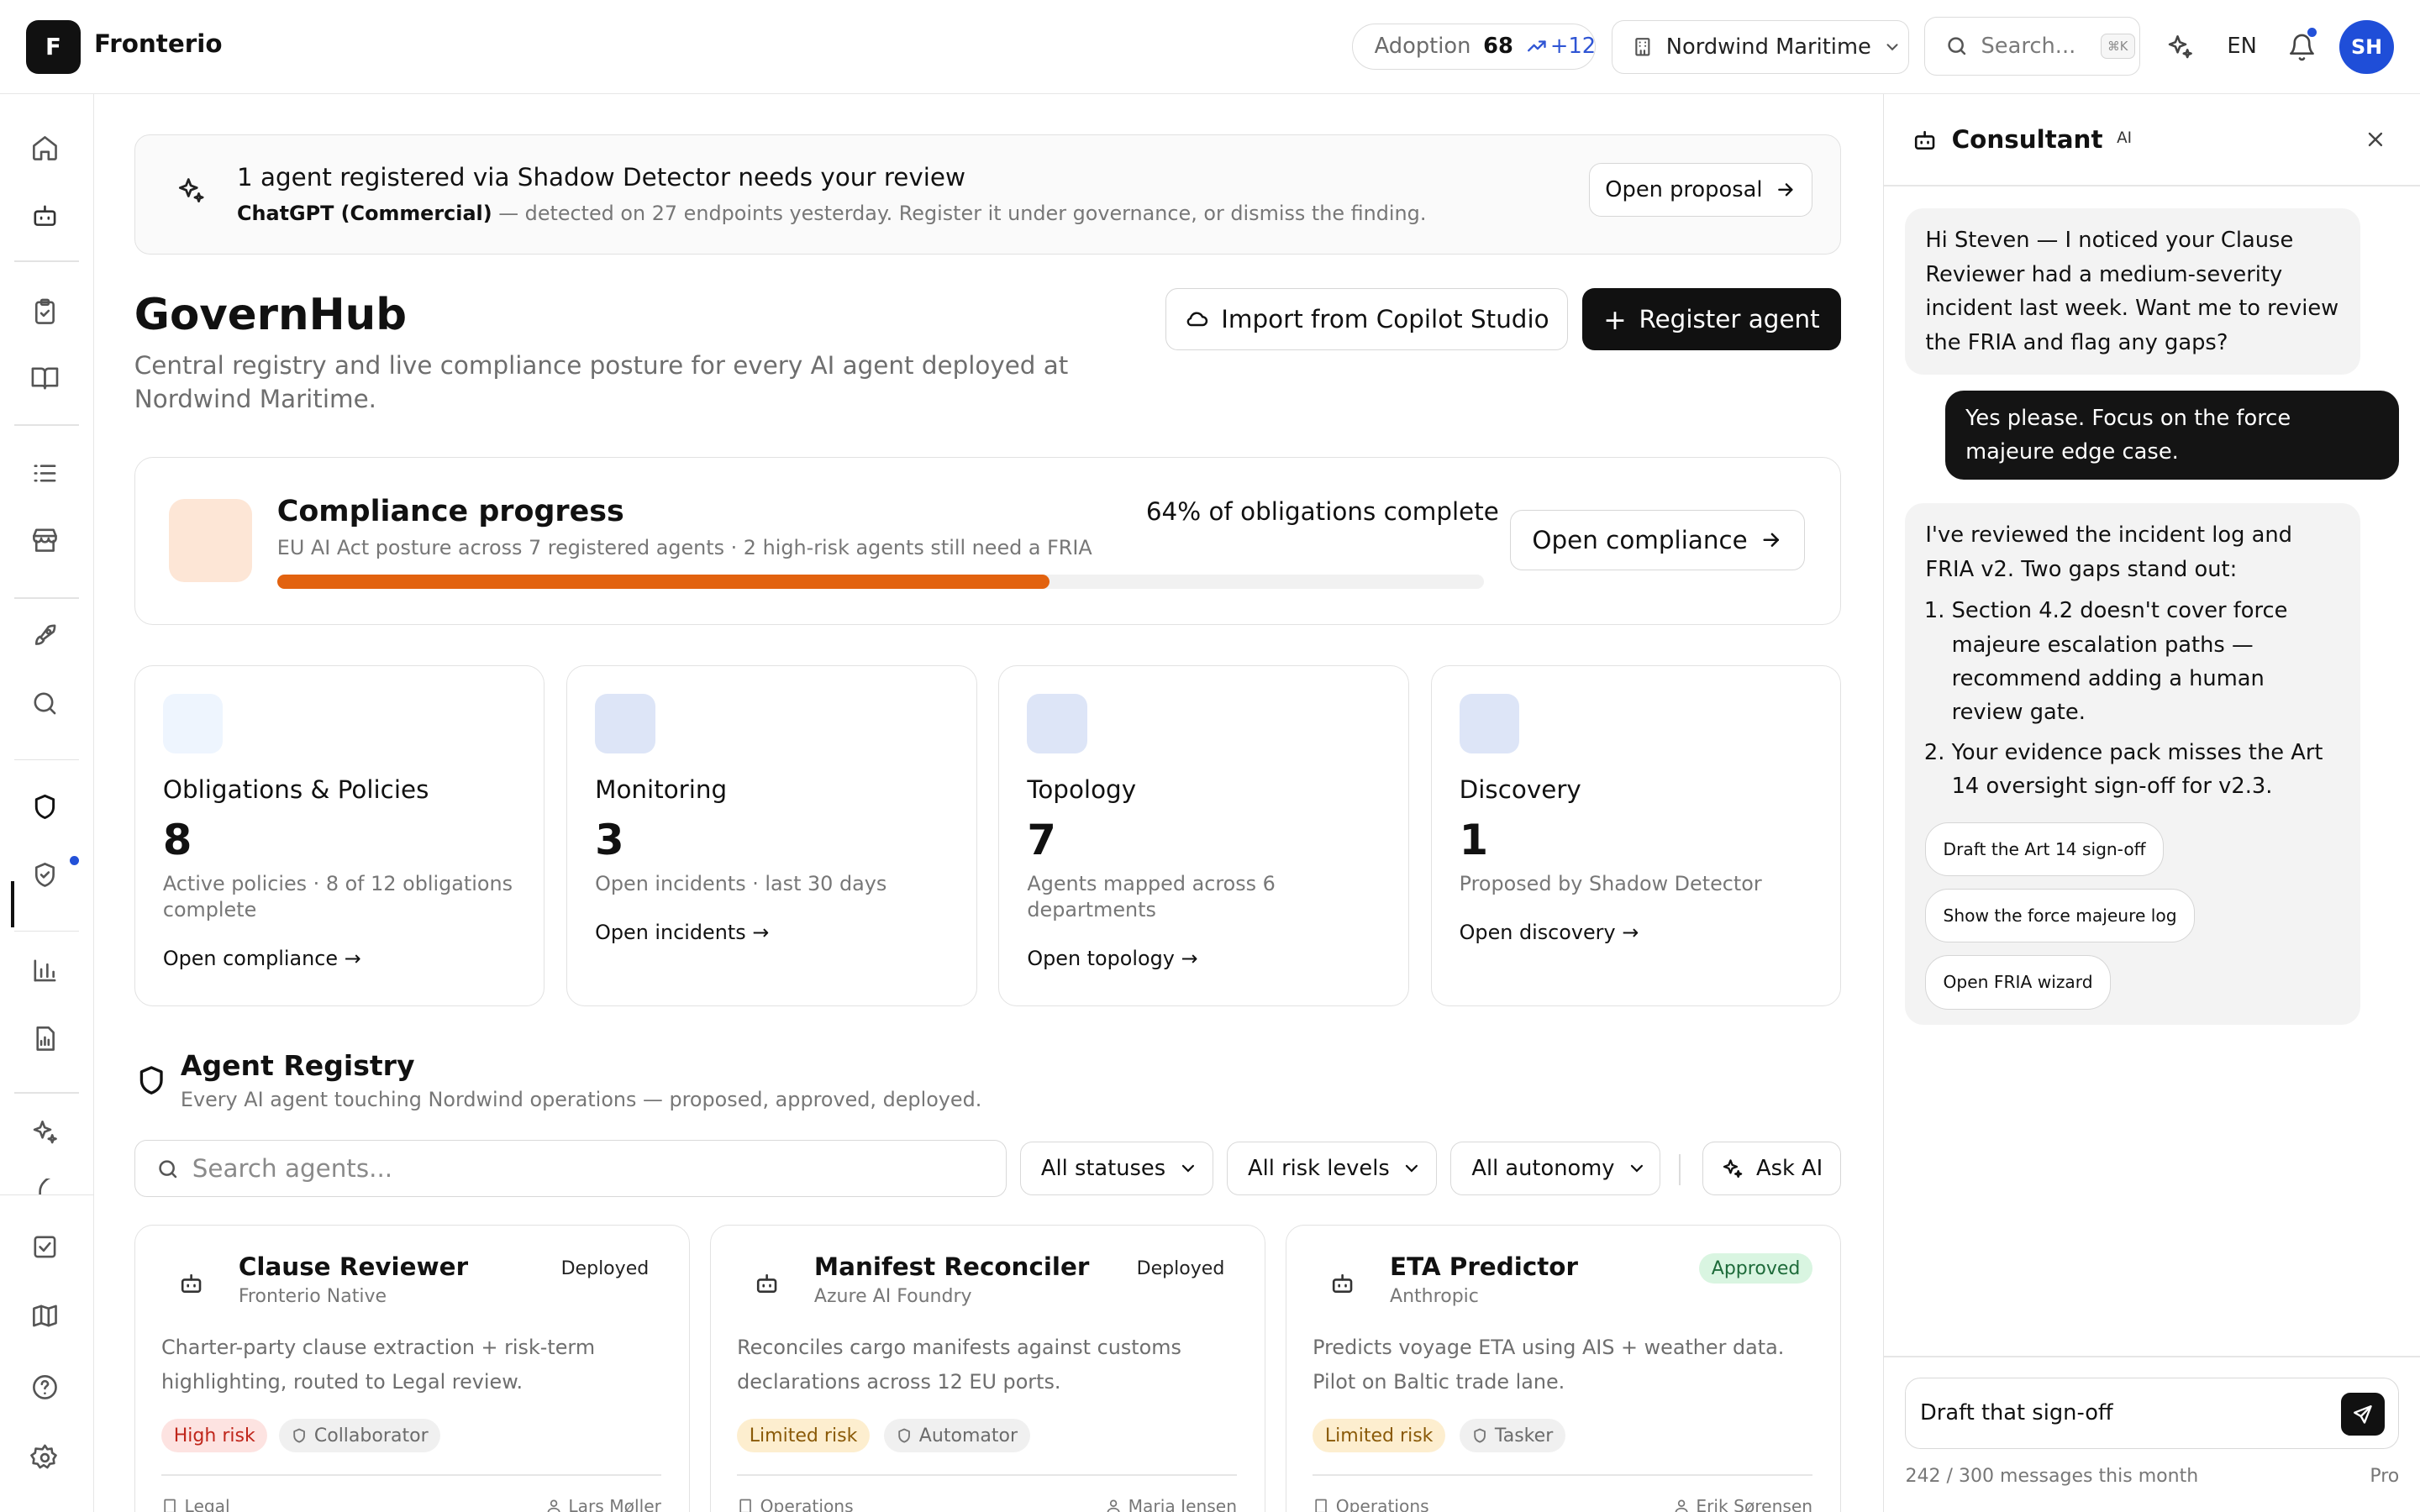 The image size is (2420, 1512). I want to click on open-proposal-button: Open proposal, so click(1700, 190).